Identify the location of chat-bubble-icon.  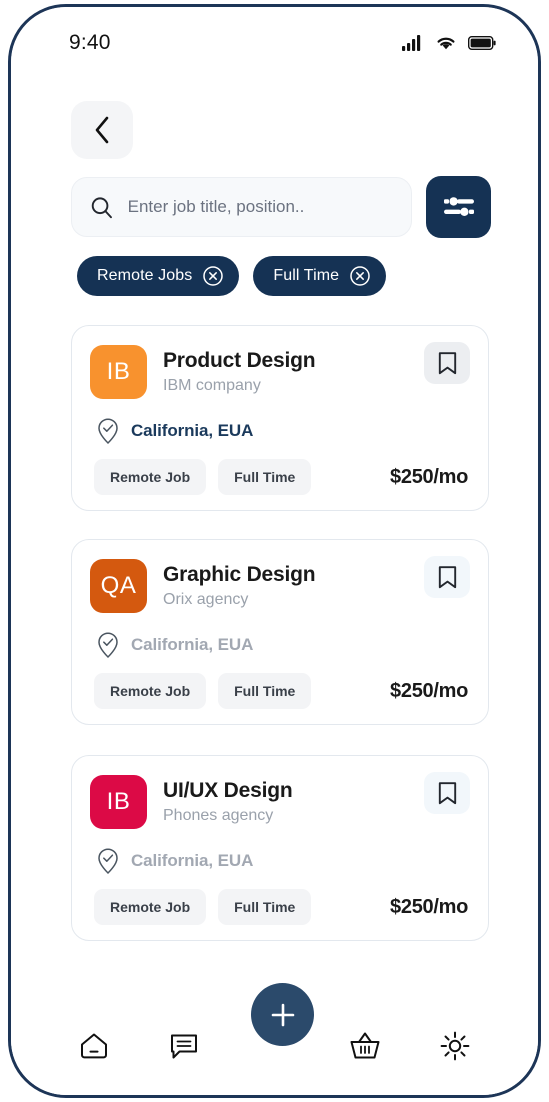
(184, 1046).